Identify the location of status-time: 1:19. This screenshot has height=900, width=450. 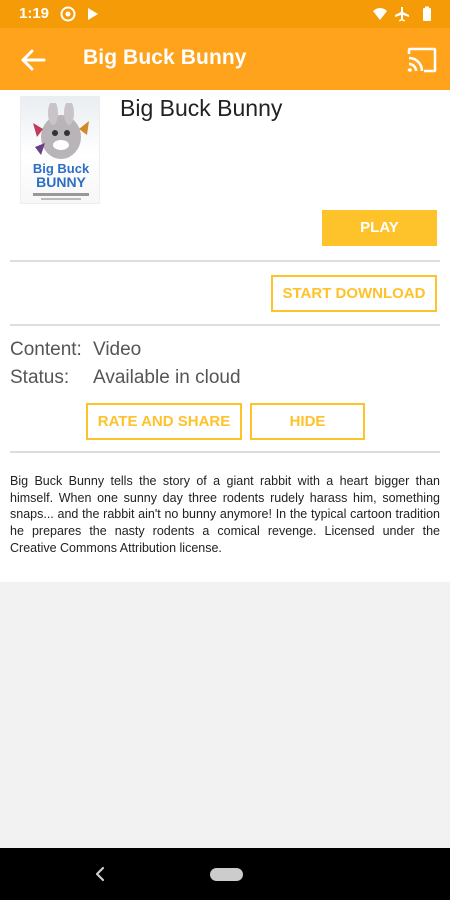
(34, 13).